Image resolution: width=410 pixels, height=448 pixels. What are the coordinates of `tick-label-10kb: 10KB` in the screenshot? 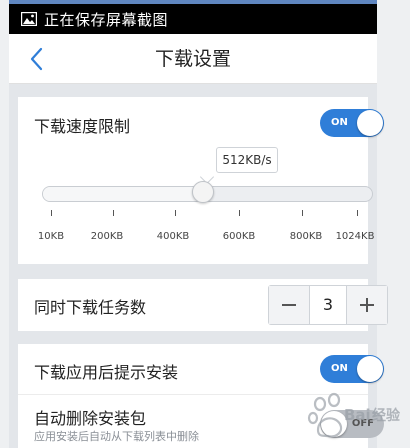 It's located at (51, 236).